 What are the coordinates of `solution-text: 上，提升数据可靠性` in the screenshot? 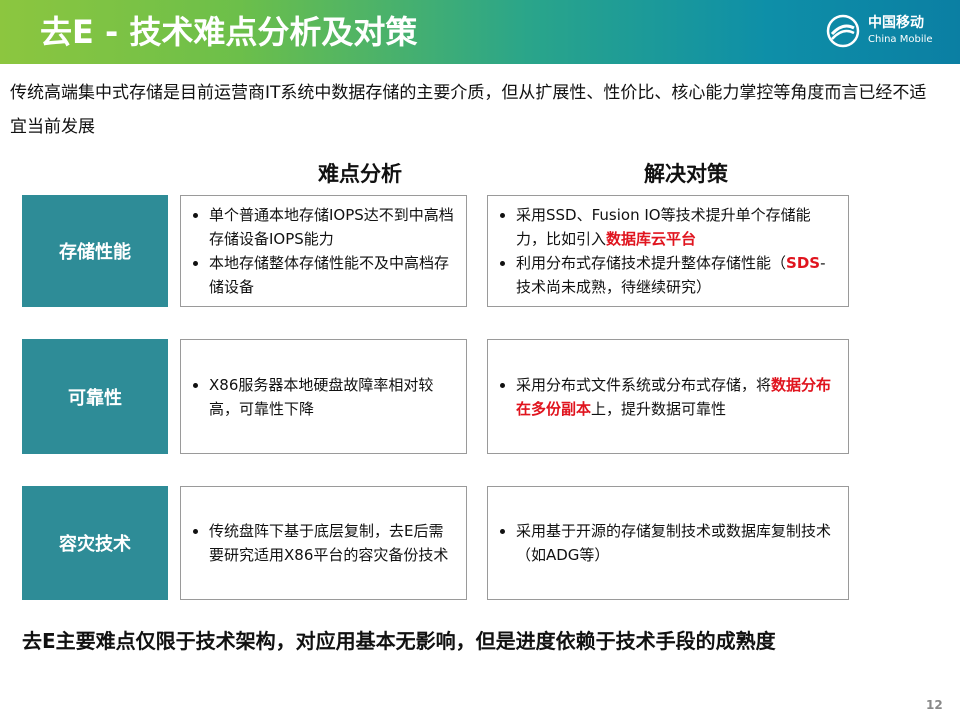 It's located at (659, 408).